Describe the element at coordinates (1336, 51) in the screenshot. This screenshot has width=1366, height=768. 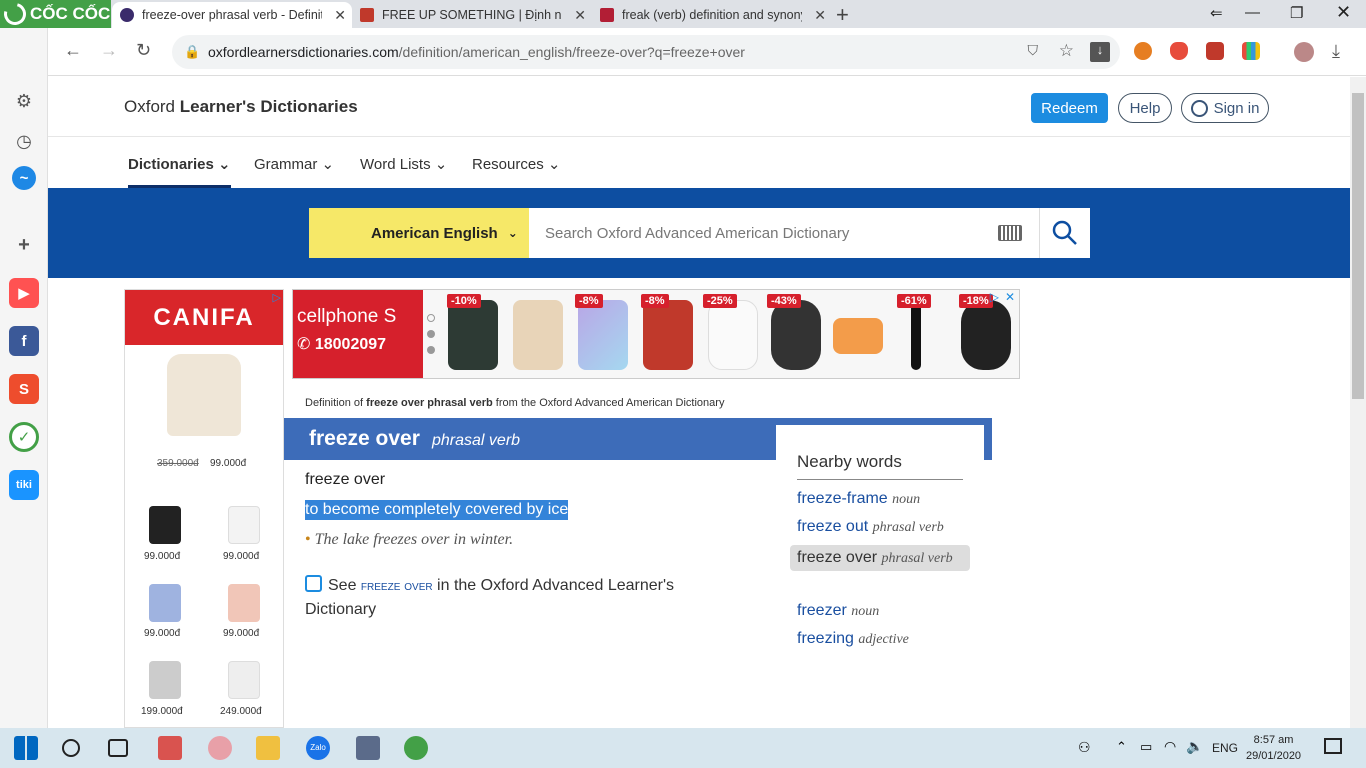
I see `downloads-icon: ⤓` at that location.